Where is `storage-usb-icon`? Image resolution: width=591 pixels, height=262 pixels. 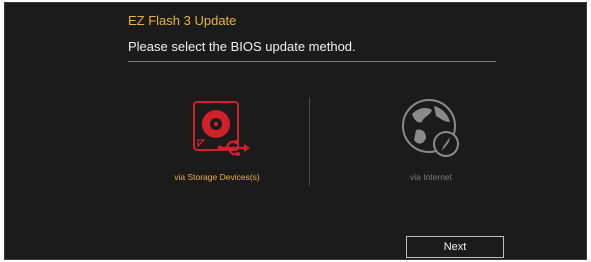 storage-usb-icon is located at coordinates (217, 129).